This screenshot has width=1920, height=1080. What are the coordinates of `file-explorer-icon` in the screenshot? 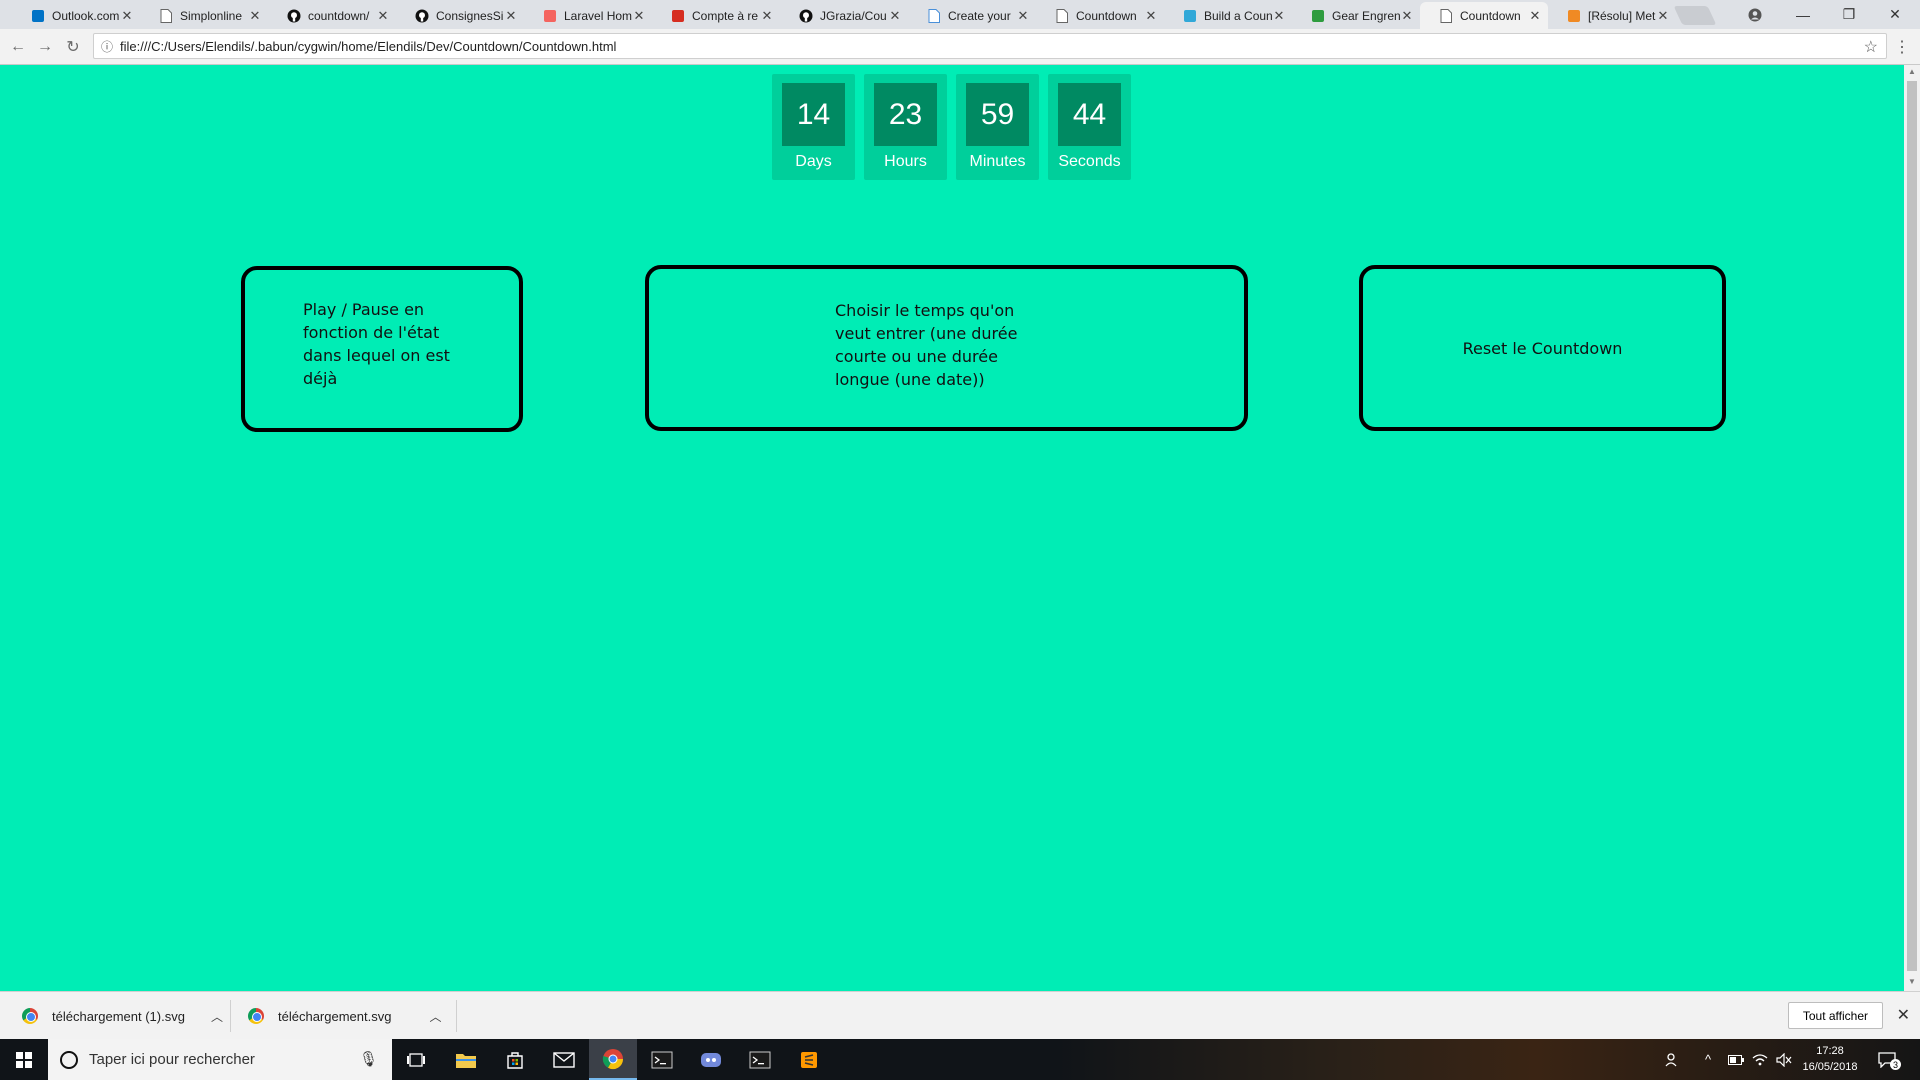 It's located at (466, 1059).